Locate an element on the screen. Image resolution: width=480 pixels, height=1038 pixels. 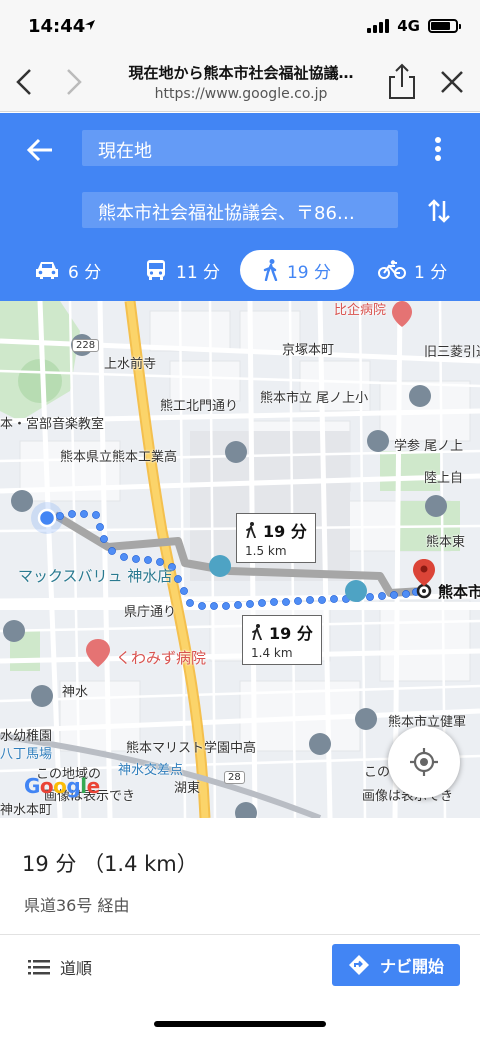
status-bar: 14:44 4G is located at coordinates (240, 26).